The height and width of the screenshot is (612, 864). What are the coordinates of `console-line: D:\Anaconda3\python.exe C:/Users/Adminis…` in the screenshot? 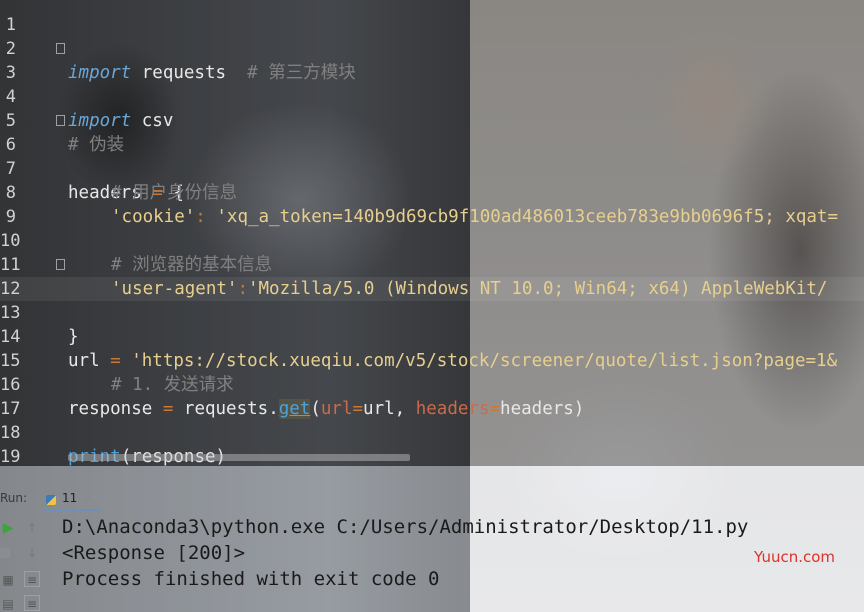 It's located at (405, 527).